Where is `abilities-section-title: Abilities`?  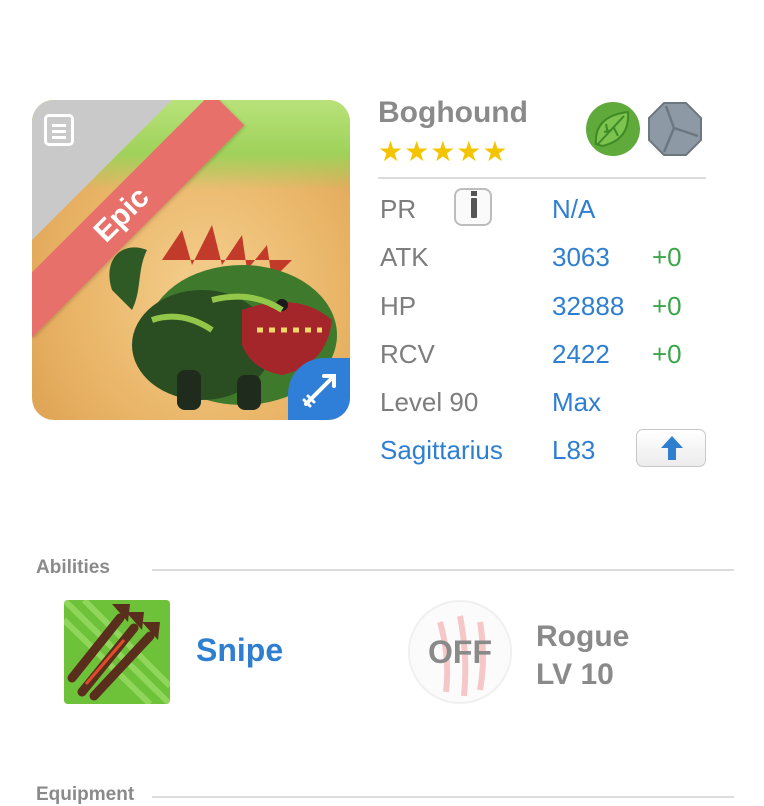
abilities-section-title: Abilities is located at coordinates (73, 567).